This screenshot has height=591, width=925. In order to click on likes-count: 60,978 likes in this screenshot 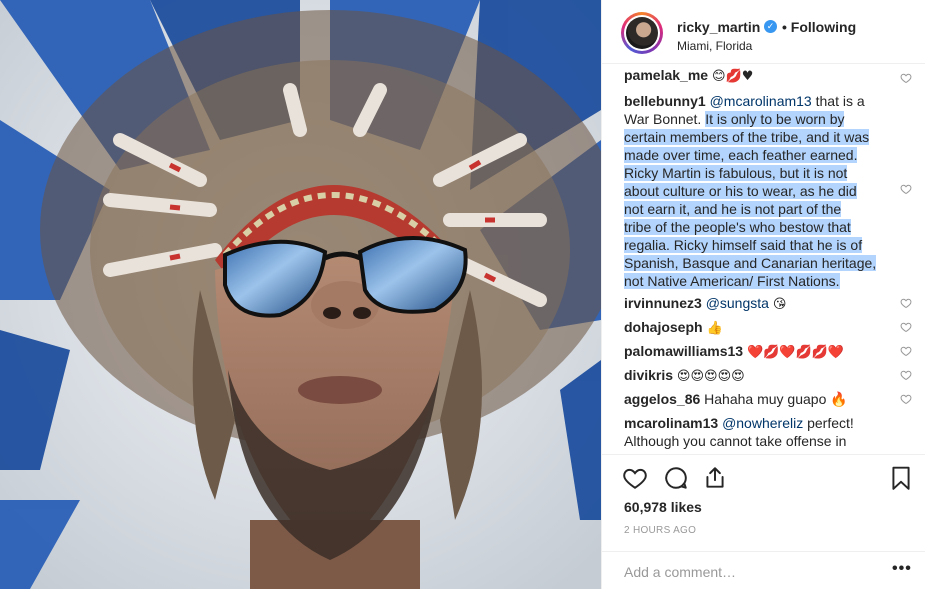, I will do `click(663, 507)`.